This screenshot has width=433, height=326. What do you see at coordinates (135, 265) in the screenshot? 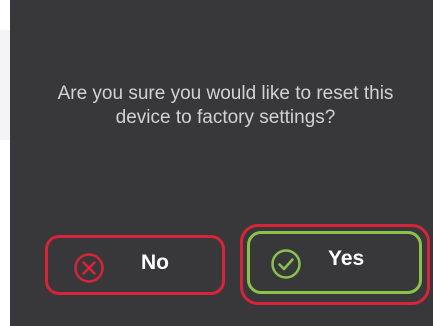
I see `no-button: No` at bounding box center [135, 265].